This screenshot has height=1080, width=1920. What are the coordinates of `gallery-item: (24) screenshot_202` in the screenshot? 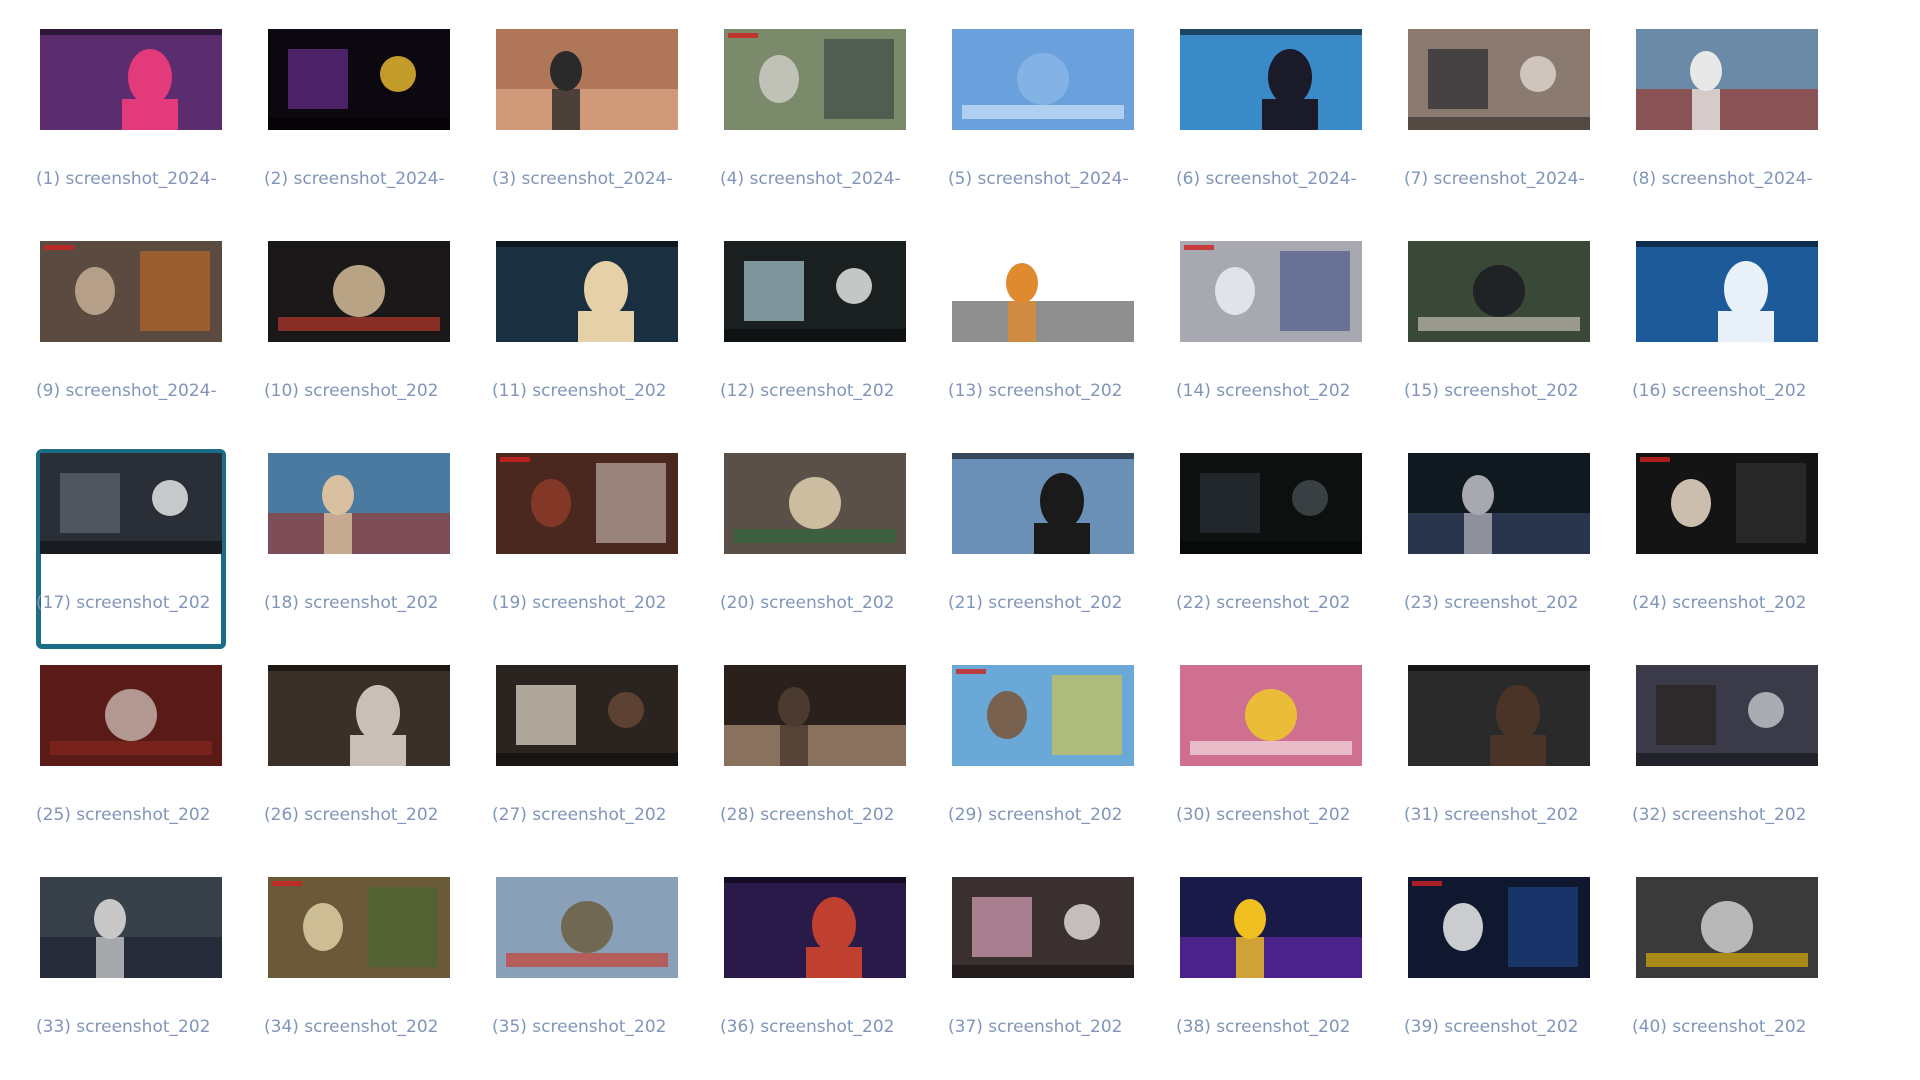 It's located at (1727, 549).